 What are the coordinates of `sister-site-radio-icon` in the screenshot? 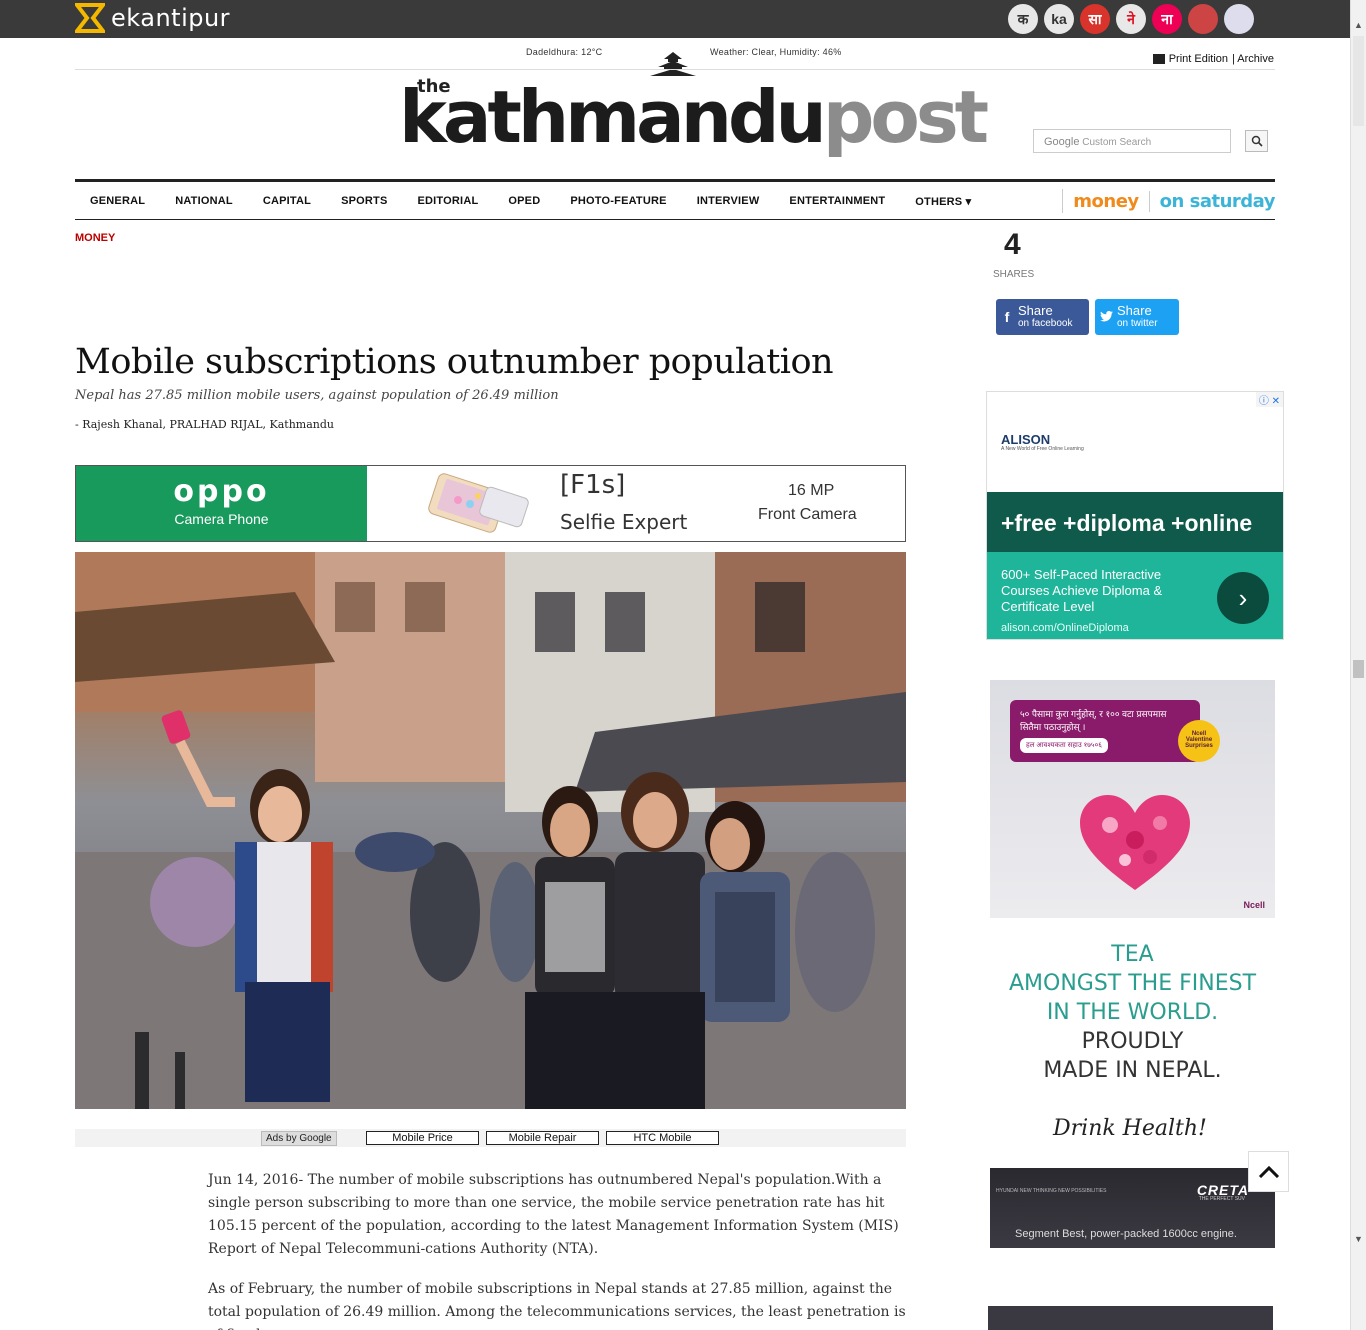 It's located at (1203, 19).